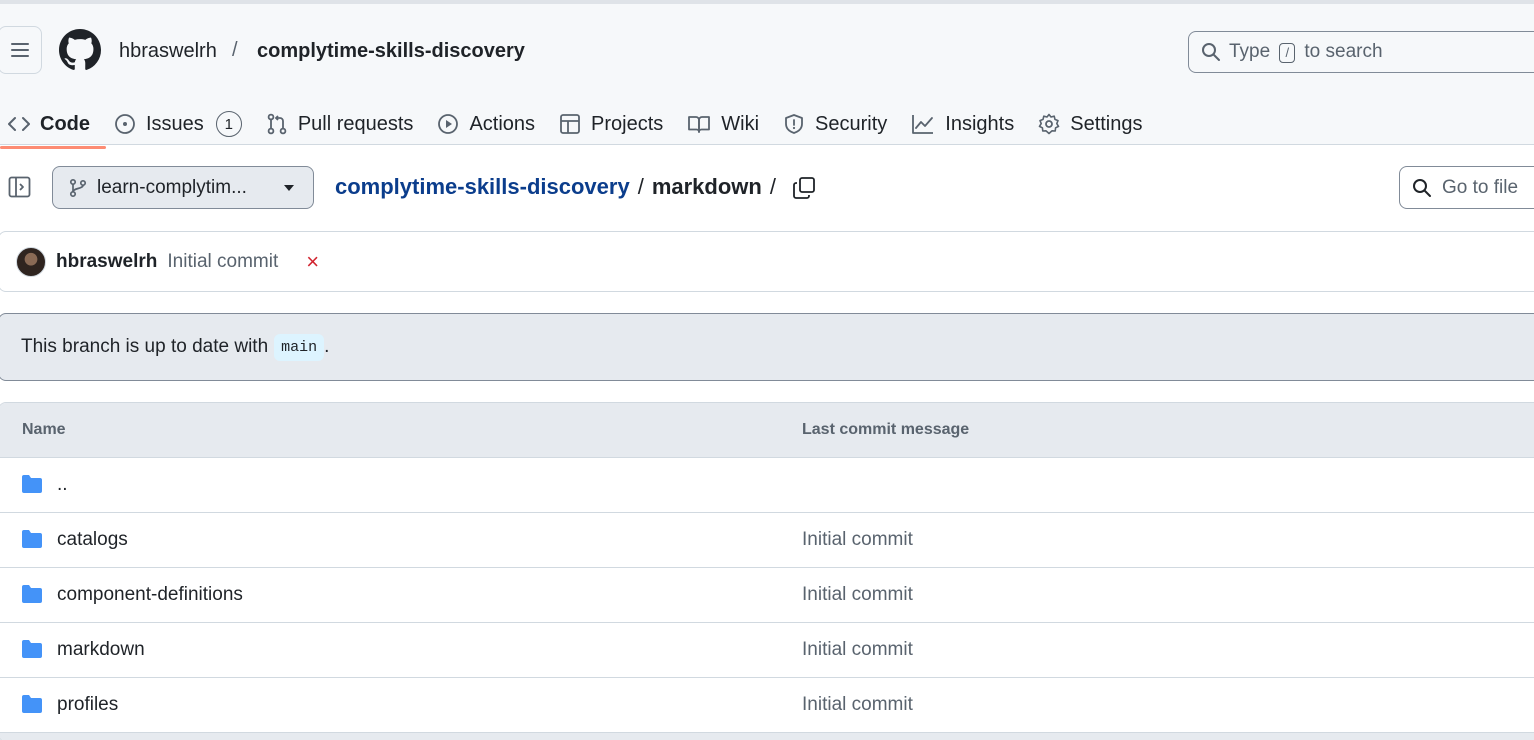 This screenshot has height=740, width=1534. I want to click on github-logo-icon, so click(80, 50).